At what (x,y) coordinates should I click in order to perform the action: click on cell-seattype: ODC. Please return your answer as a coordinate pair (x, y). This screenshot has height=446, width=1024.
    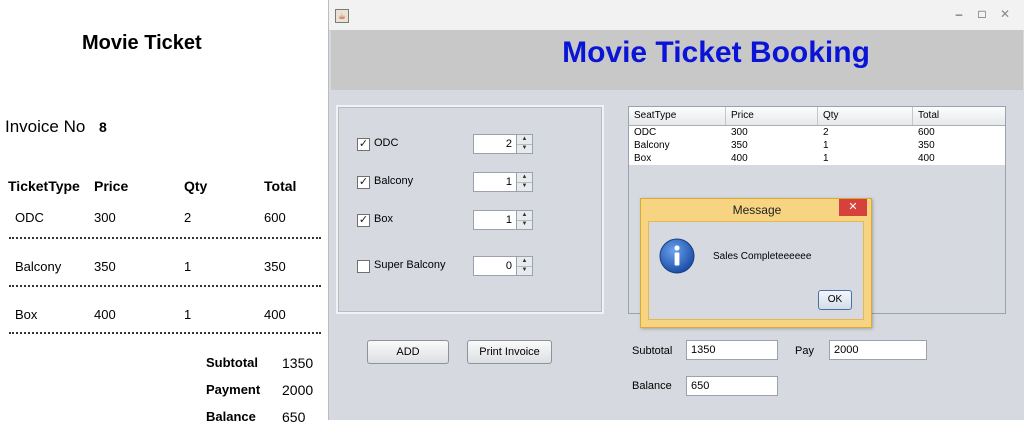
    Looking at the image, I should click on (645, 132).